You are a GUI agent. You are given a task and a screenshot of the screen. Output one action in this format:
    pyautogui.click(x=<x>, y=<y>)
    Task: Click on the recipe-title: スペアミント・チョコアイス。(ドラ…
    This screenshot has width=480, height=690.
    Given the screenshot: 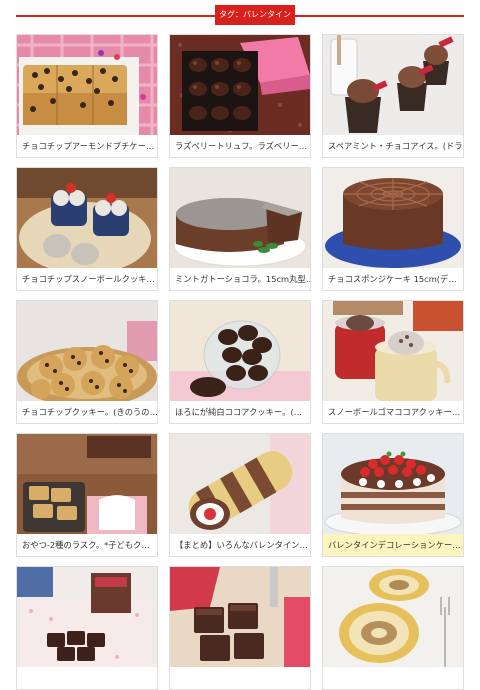 What is the action you would take?
    pyautogui.click(x=393, y=146)
    